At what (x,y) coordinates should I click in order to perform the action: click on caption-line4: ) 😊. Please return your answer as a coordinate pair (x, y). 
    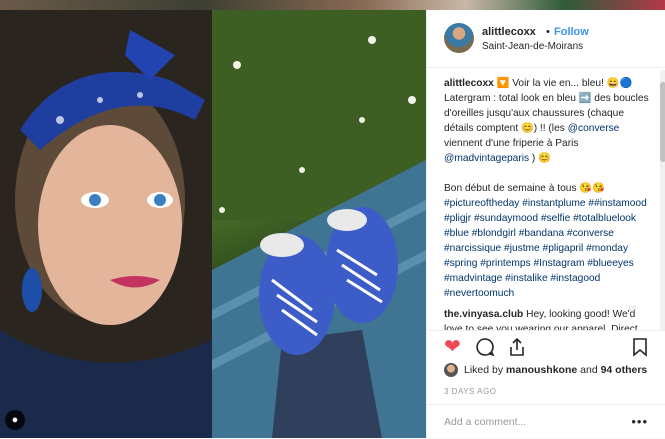
    Looking at the image, I should click on (540, 158).